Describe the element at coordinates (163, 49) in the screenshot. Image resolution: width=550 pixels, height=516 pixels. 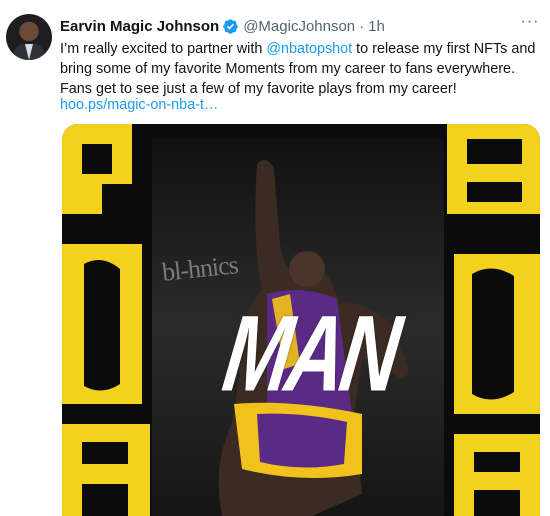
I see `tweet-text-part1: I’m really excited to partner with` at that location.